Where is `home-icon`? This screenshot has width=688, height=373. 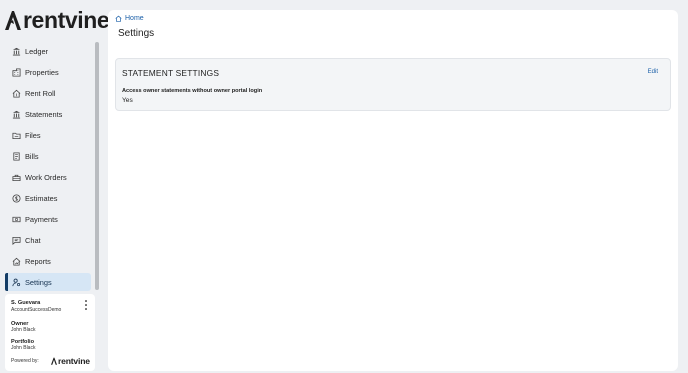
home-icon is located at coordinates (118, 18).